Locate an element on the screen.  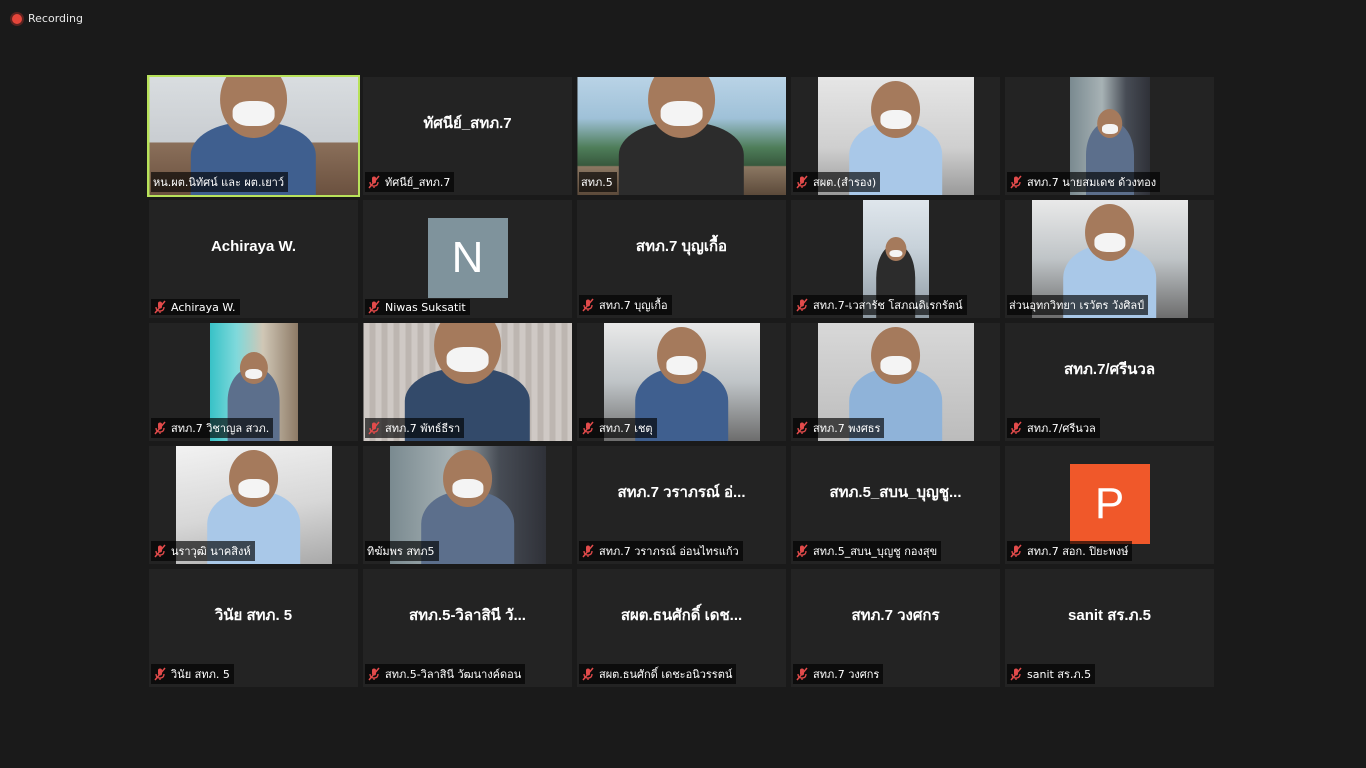
participant-name-text: สทภ.5_สบน_บุญชู กองสุข is located at coordinates (875, 551).